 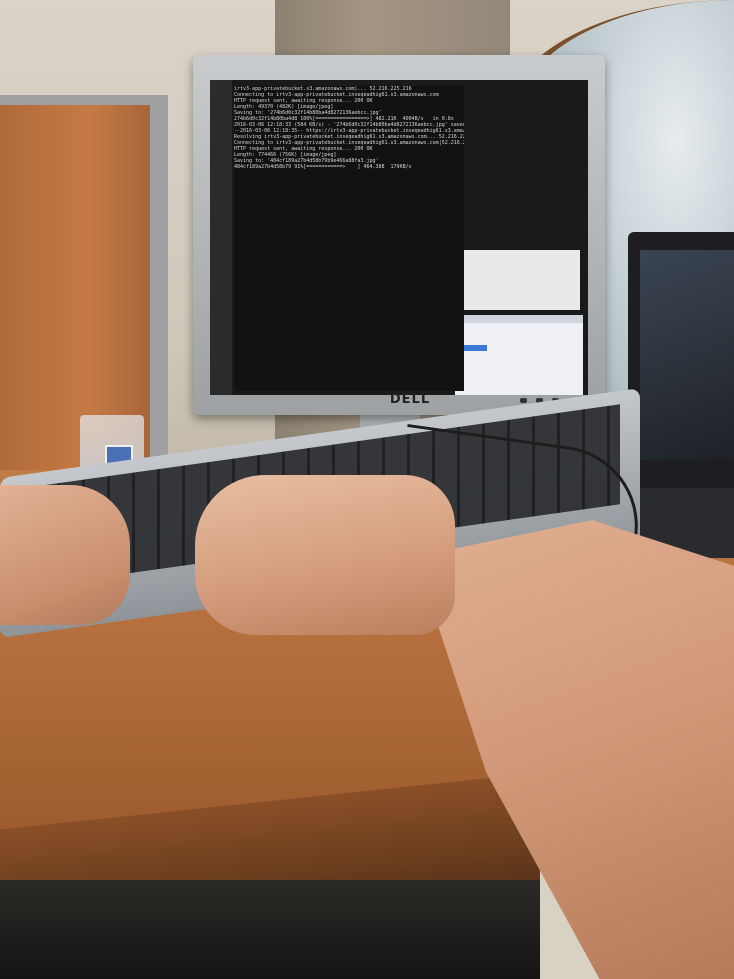 I want to click on app-launcher, so click(x=221, y=237).